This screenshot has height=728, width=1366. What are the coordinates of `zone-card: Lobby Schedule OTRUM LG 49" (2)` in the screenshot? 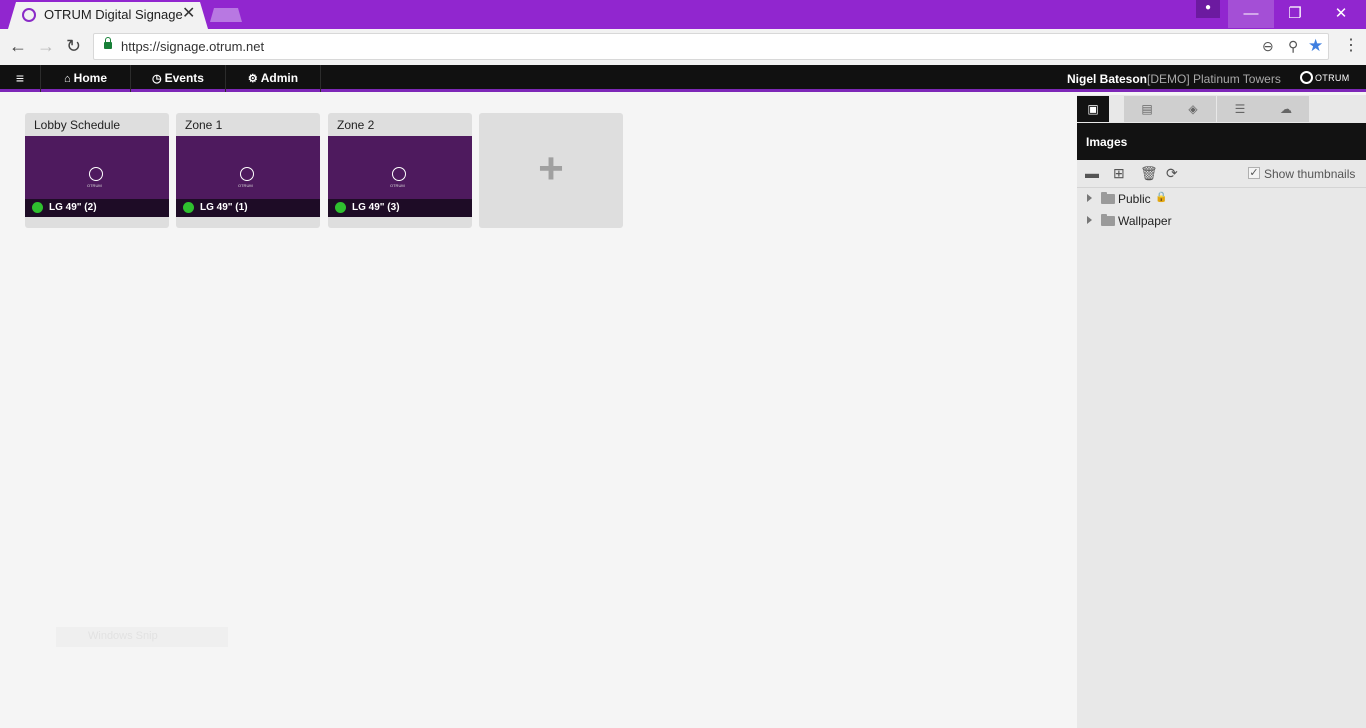 It's located at (97, 170).